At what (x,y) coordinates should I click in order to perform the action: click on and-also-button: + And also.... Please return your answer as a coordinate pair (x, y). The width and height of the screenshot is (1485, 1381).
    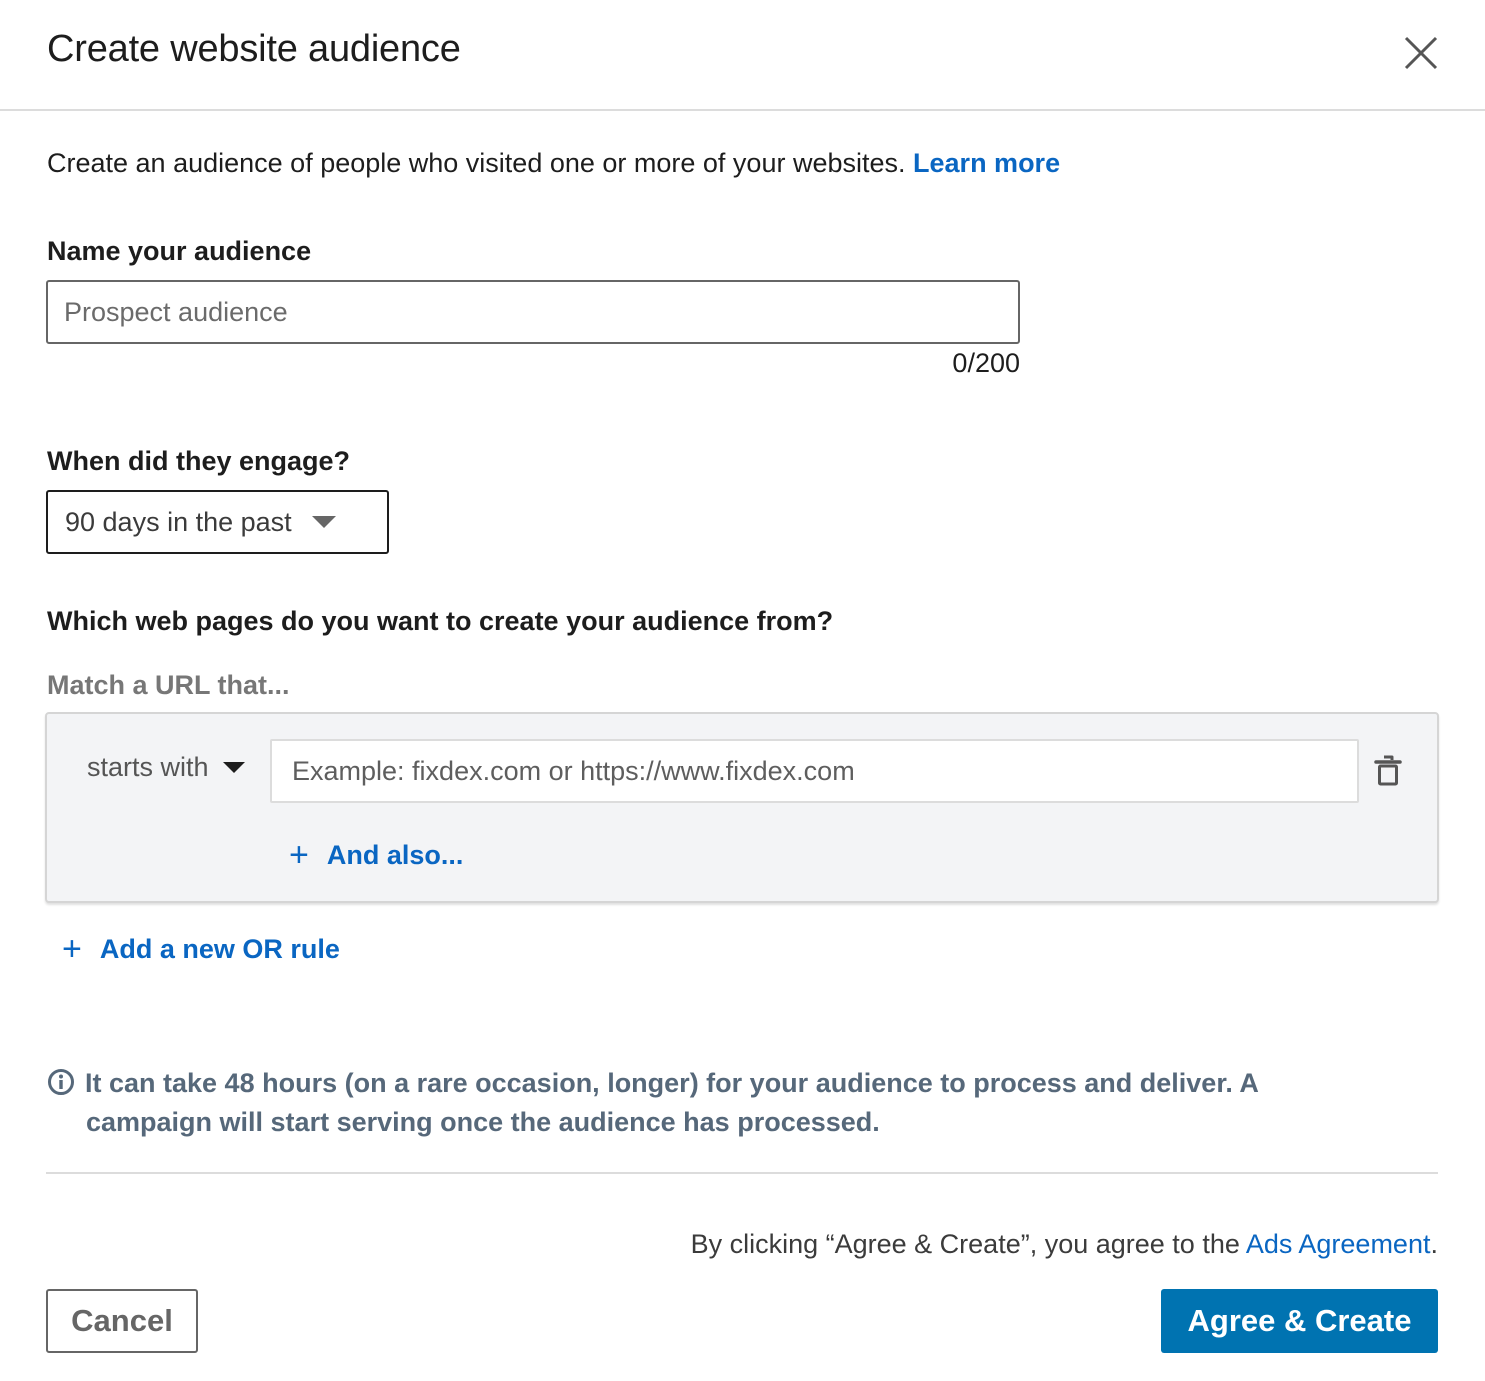
    Looking at the image, I should click on (376, 855).